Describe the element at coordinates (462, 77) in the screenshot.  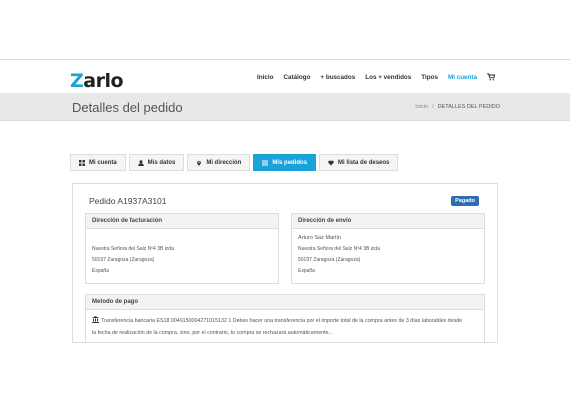
I see `nav-item-mi-cuenta: Mi cuenta` at that location.